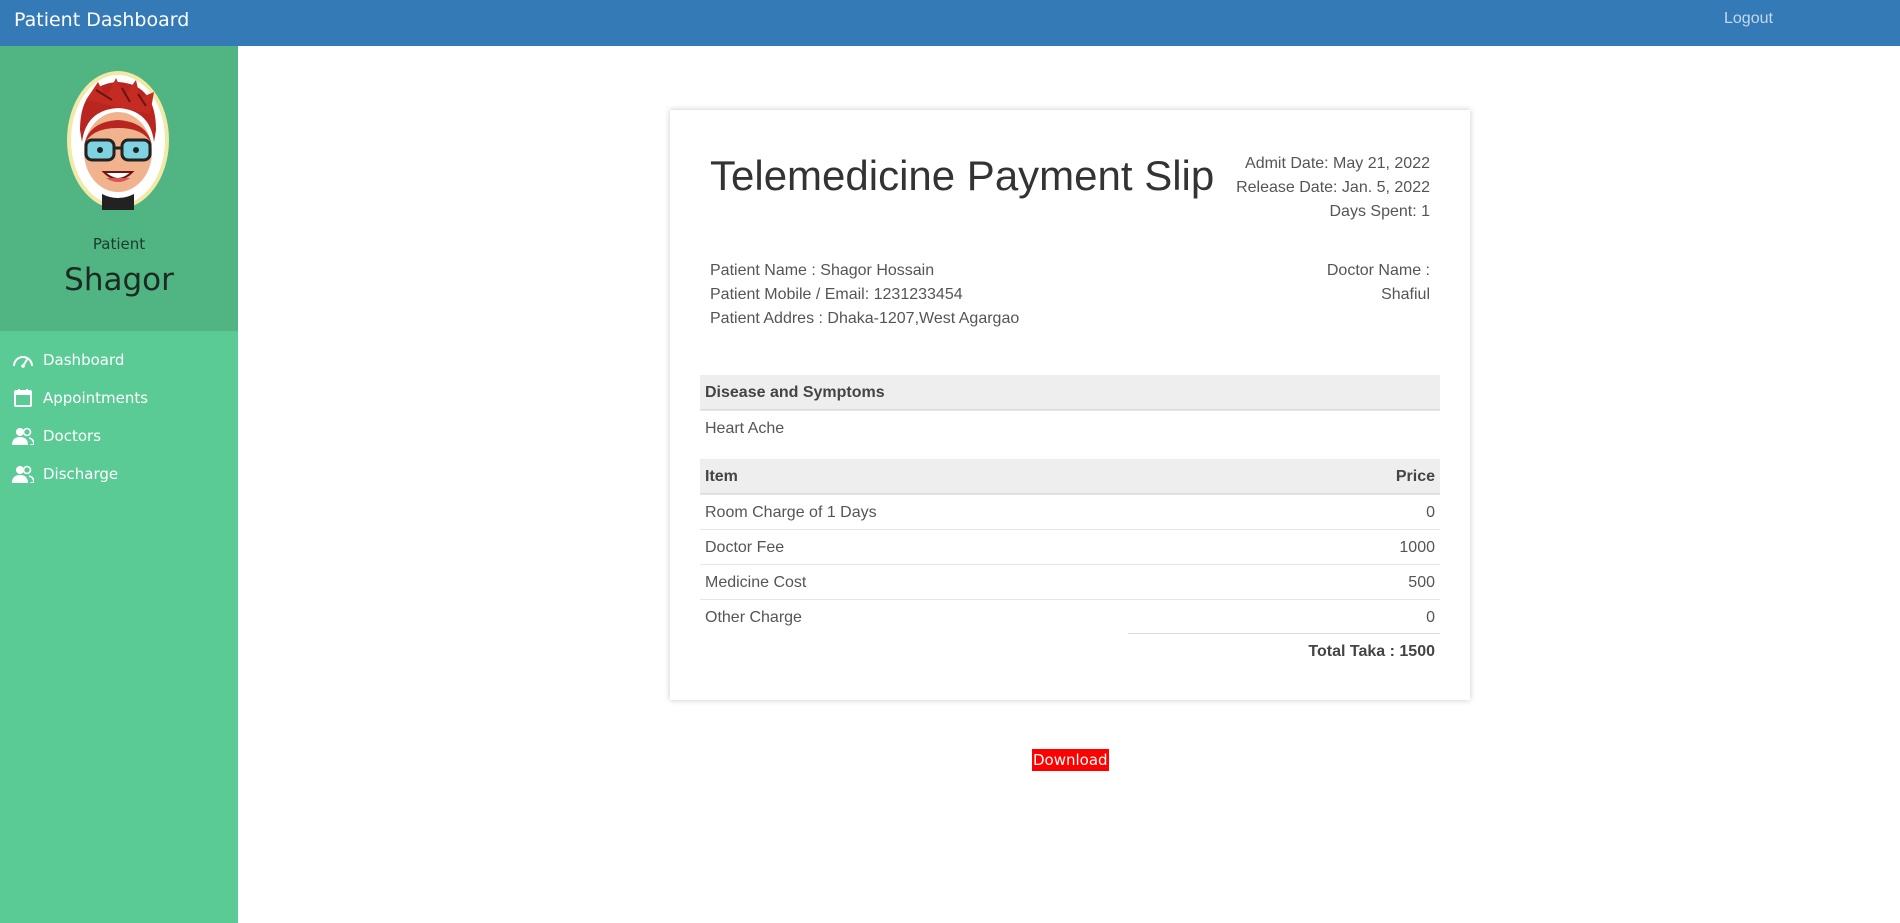 Image resolution: width=1900 pixels, height=923 pixels. What do you see at coordinates (1421, 582) in the screenshot?
I see `item-price: 500` at bounding box center [1421, 582].